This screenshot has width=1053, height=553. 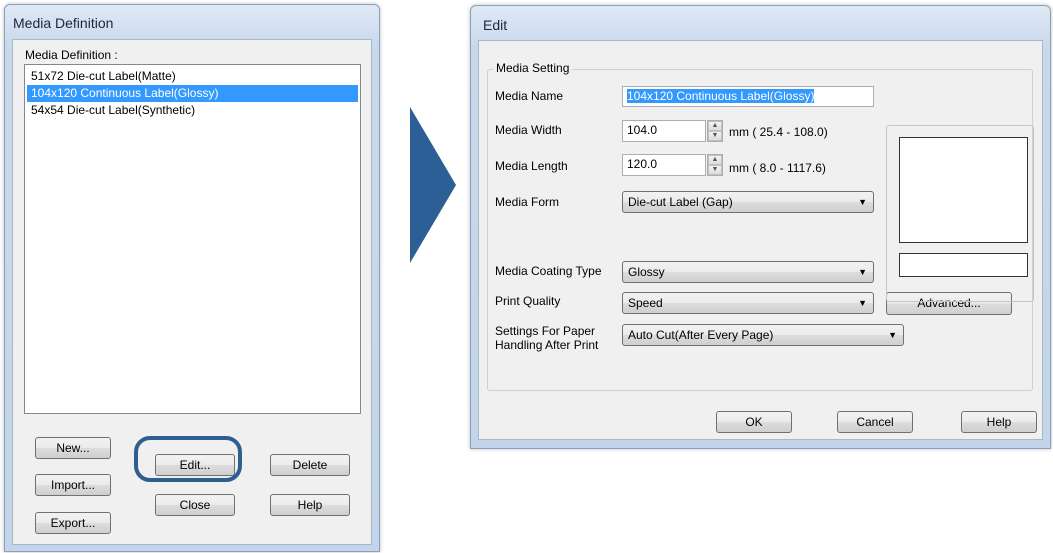 What do you see at coordinates (777, 168) in the screenshot?
I see `media-length-range: mm ( 8.0 - 1117.6)` at bounding box center [777, 168].